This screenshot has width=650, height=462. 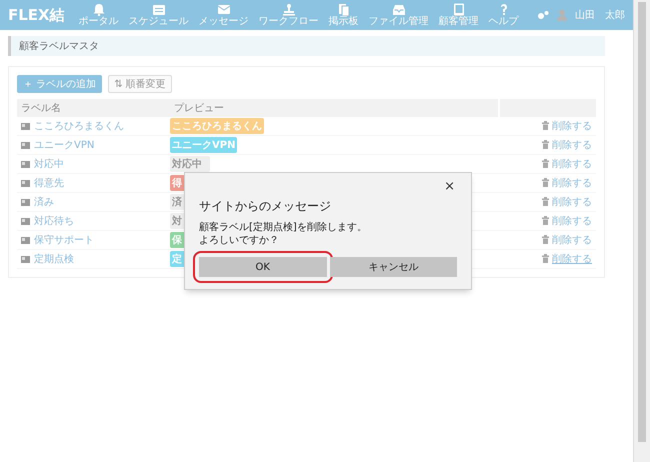 What do you see at coordinates (223, 9) in the screenshot?
I see `envelope-icon` at bounding box center [223, 9].